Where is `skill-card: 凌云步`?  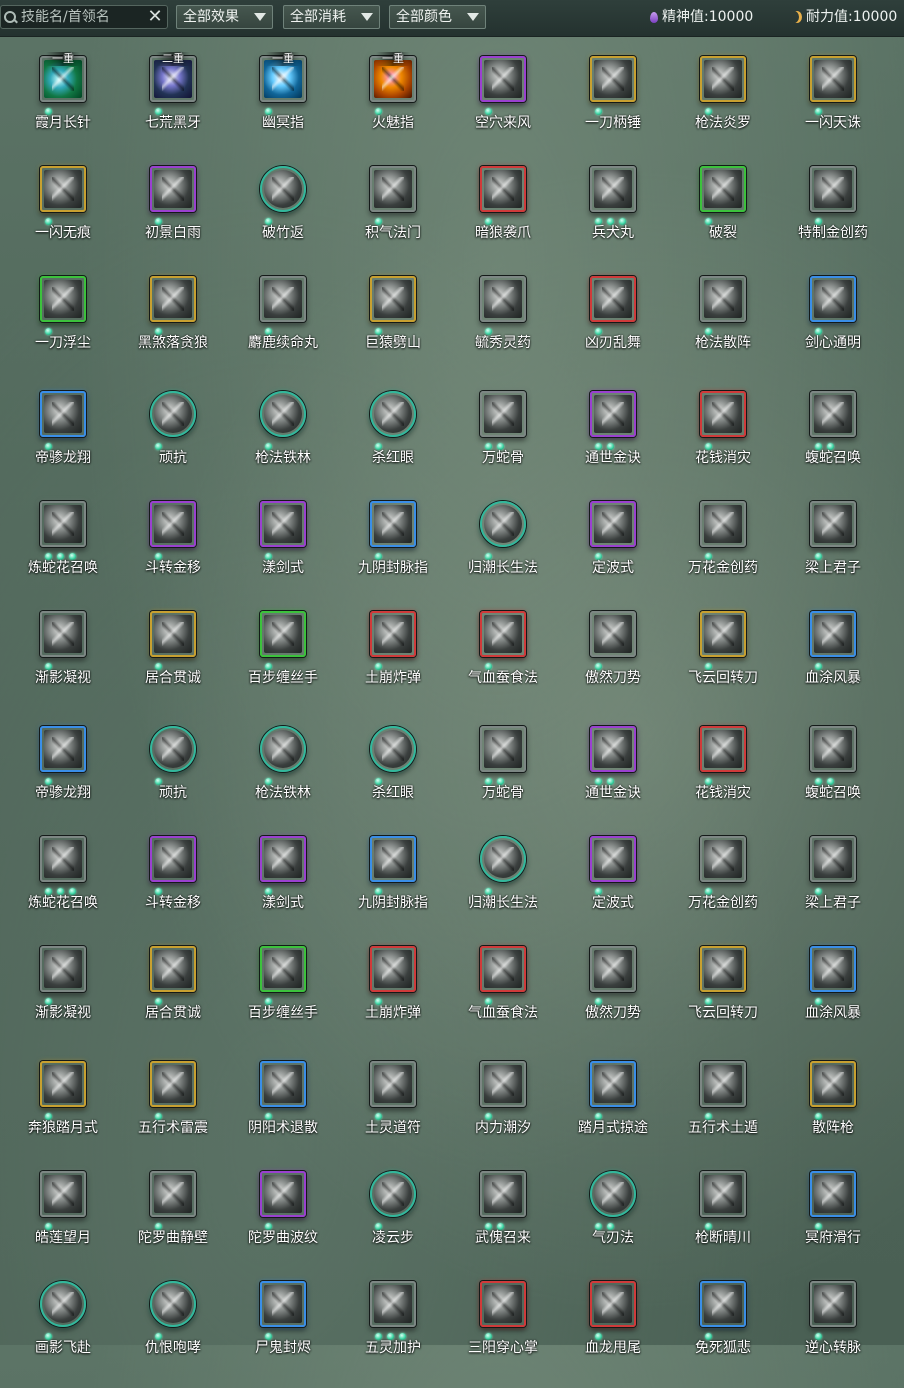
skill-card: 凌云步 is located at coordinates (393, 1218).